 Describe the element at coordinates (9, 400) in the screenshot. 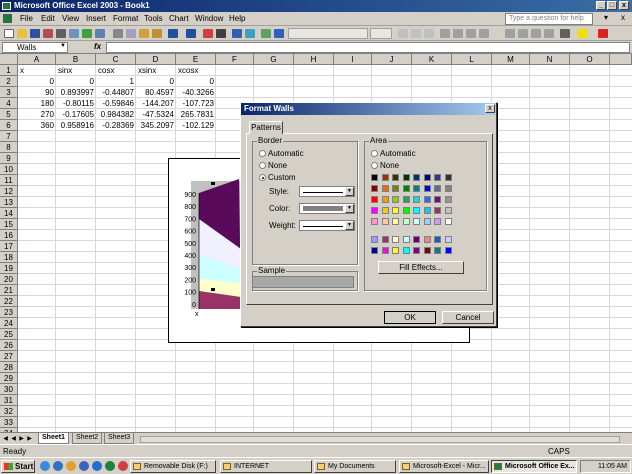

I see `row-header: 31` at that location.